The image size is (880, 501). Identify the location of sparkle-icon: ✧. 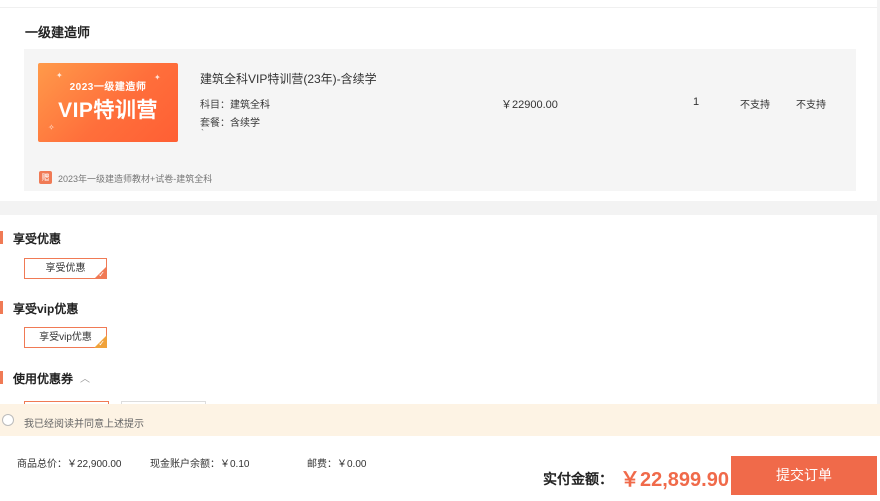
(51, 127).